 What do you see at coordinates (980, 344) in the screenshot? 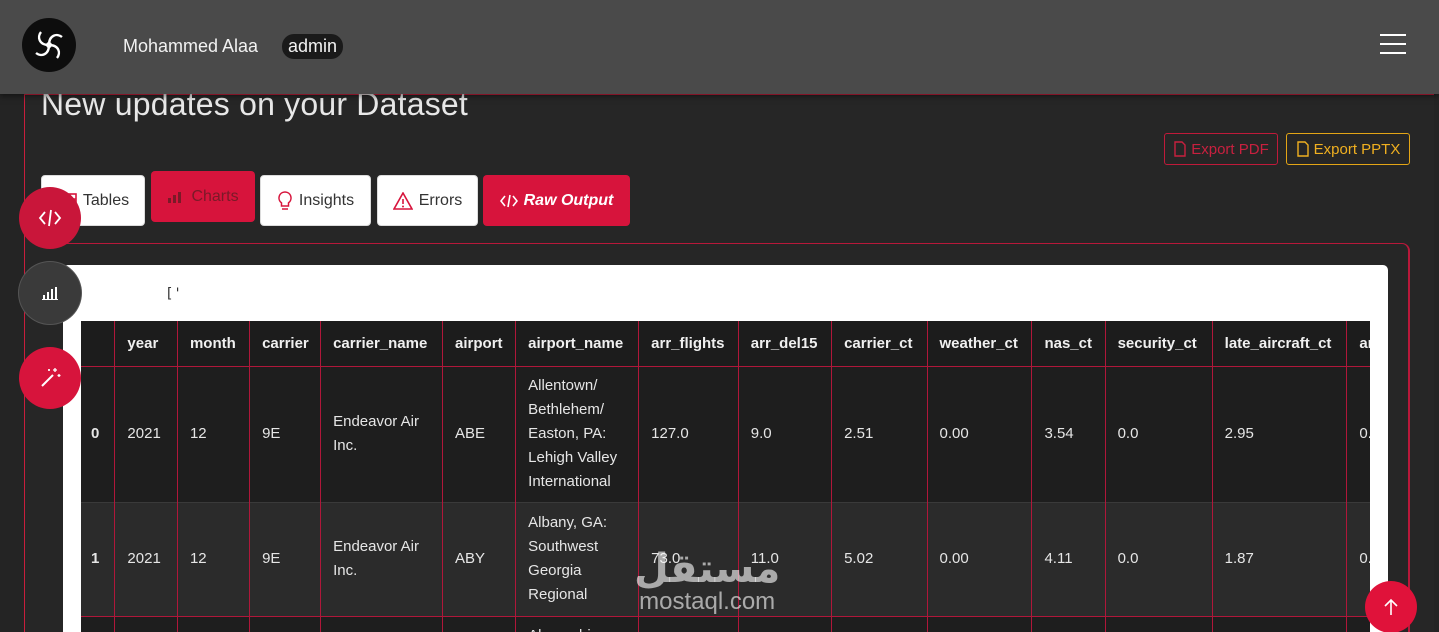
I see `column-header: weather_ct` at bounding box center [980, 344].